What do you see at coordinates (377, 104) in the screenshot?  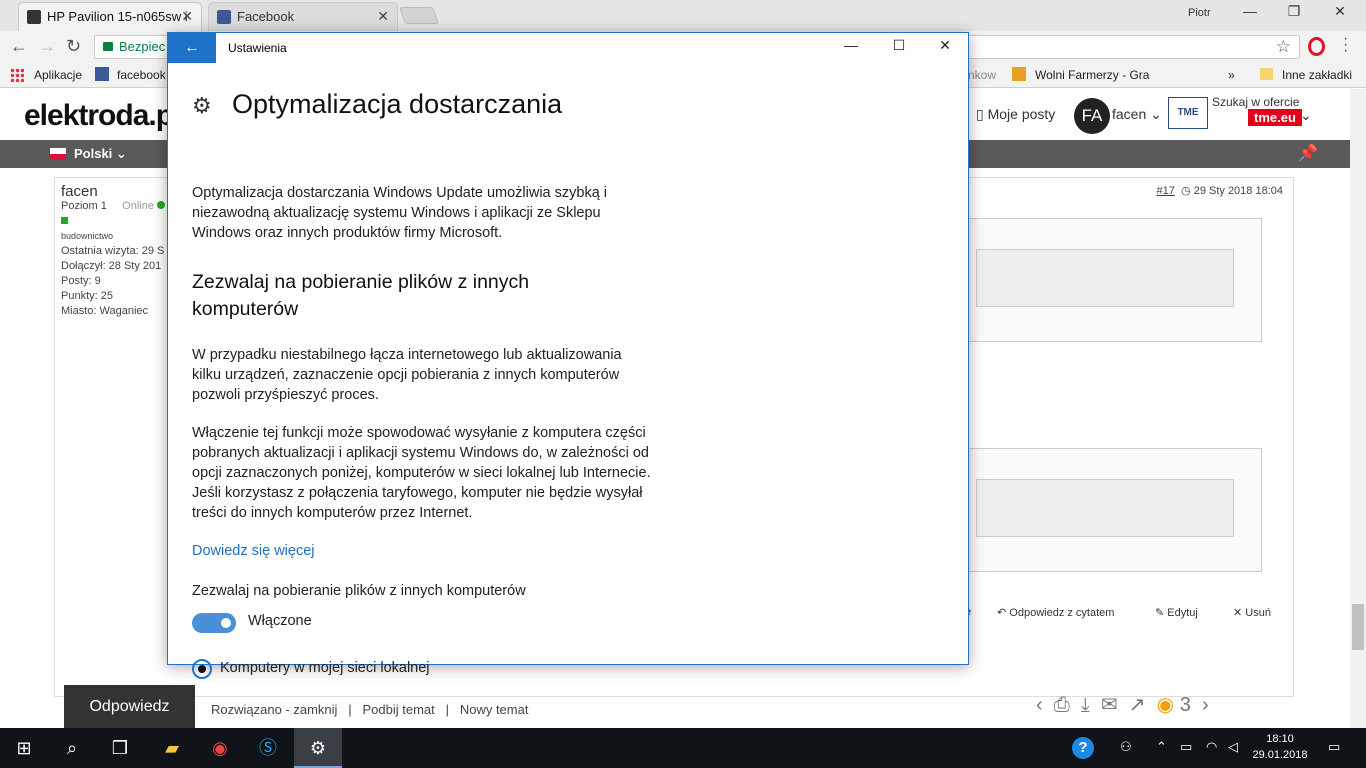 I see `page-title: ⚙ Optymalizacja dostarczania` at bounding box center [377, 104].